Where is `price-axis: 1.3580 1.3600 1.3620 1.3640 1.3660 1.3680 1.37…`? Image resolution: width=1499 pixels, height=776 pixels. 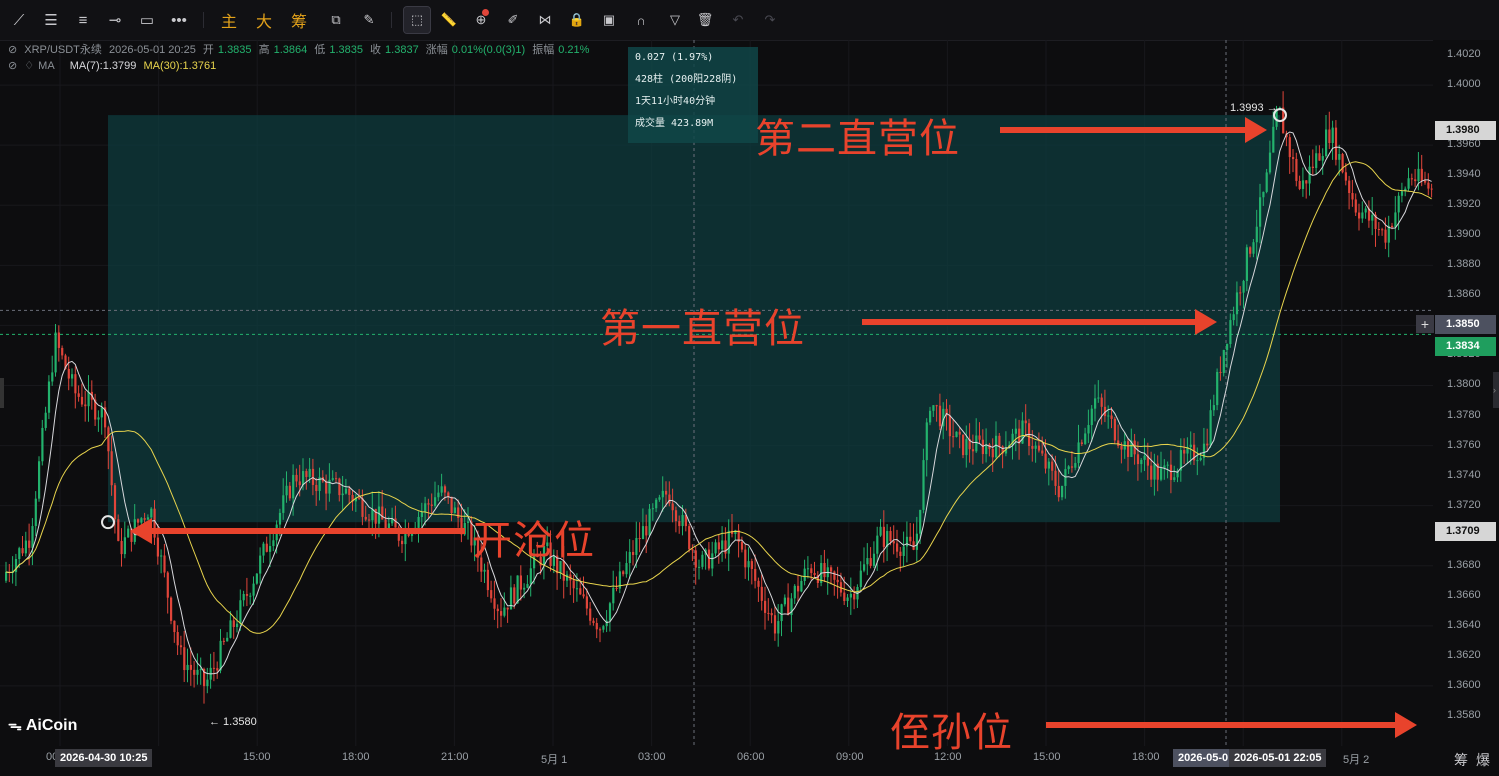
price-axis: 1.3580 1.3600 1.3620 1.3640 1.3660 1.3680 1.37… is located at coordinates (1466, 393).